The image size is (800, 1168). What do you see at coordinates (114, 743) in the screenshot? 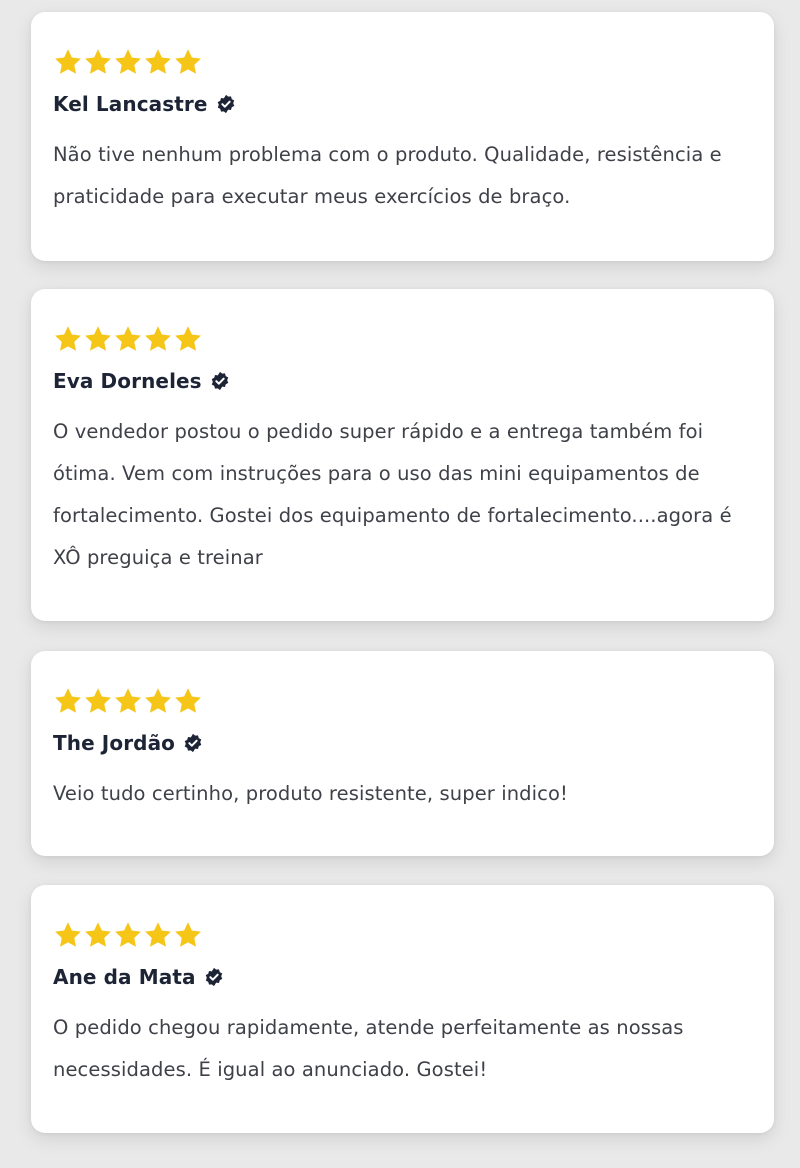
I see `reviewer-name: The Jordão` at bounding box center [114, 743].